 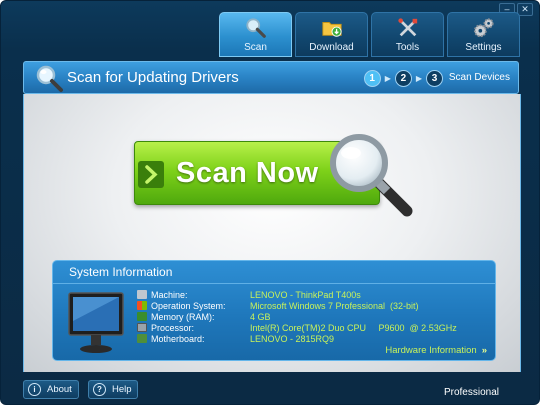 What do you see at coordinates (331, 29) in the screenshot?
I see `folder-download-icon` at bounding box center [331, 29].